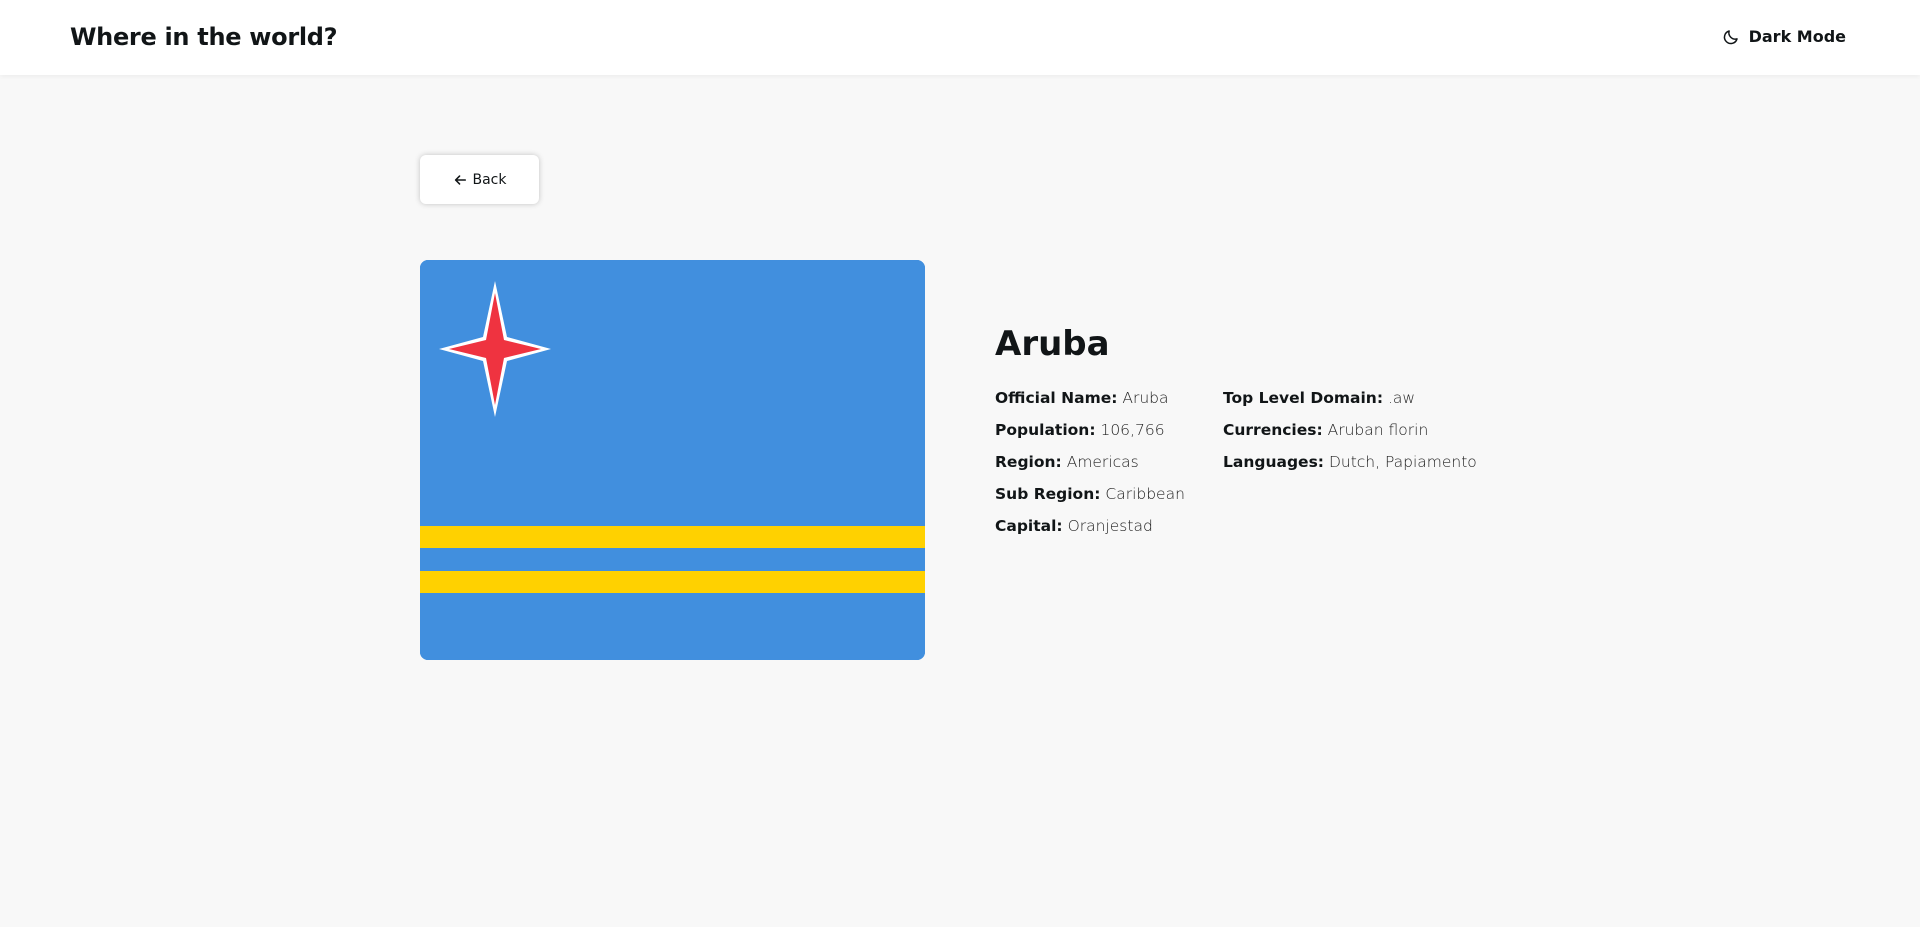 This screenshot has height=927, width=1920. What do you see at coordinates (960, 37) in the screenshot?
I see `header: Where in the world? Dark Mode` at bounding box center [960, 37].